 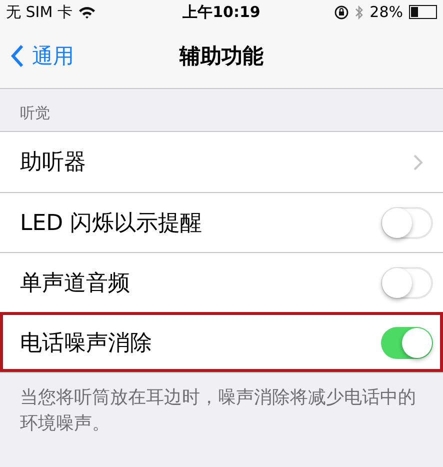 I want to click on bluetooth-icon, so click(x=359, y=12).